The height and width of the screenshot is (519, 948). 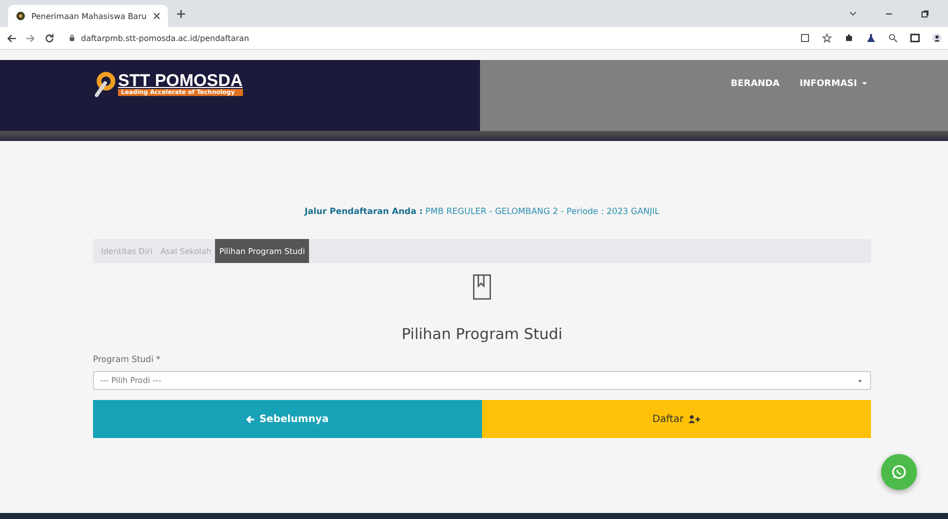 I want to click on site-icon, so click(x=21, y=16).